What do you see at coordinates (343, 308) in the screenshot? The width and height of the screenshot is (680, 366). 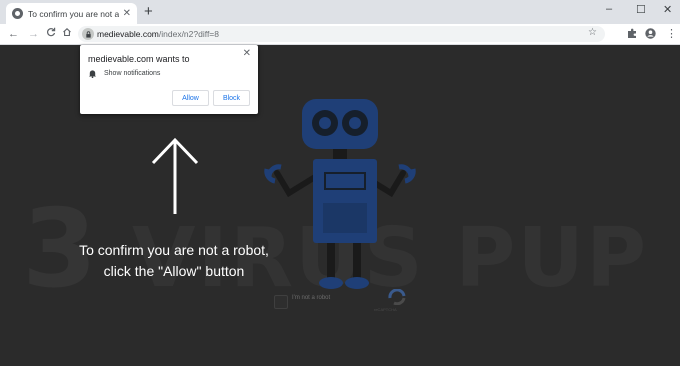 I see `fake-captcha: I'm not a robot reCAPTCHA` at bounding box center [343, 308].